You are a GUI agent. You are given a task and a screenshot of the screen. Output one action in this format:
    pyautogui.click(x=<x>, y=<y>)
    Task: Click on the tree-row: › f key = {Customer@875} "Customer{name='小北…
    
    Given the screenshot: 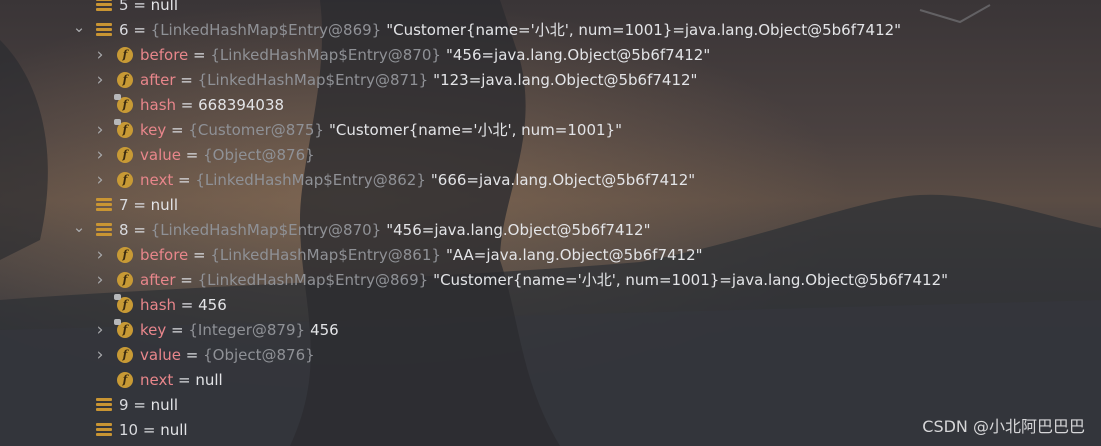 What is the action you would take?
    pyautogui.click(x=357, y=129)
    